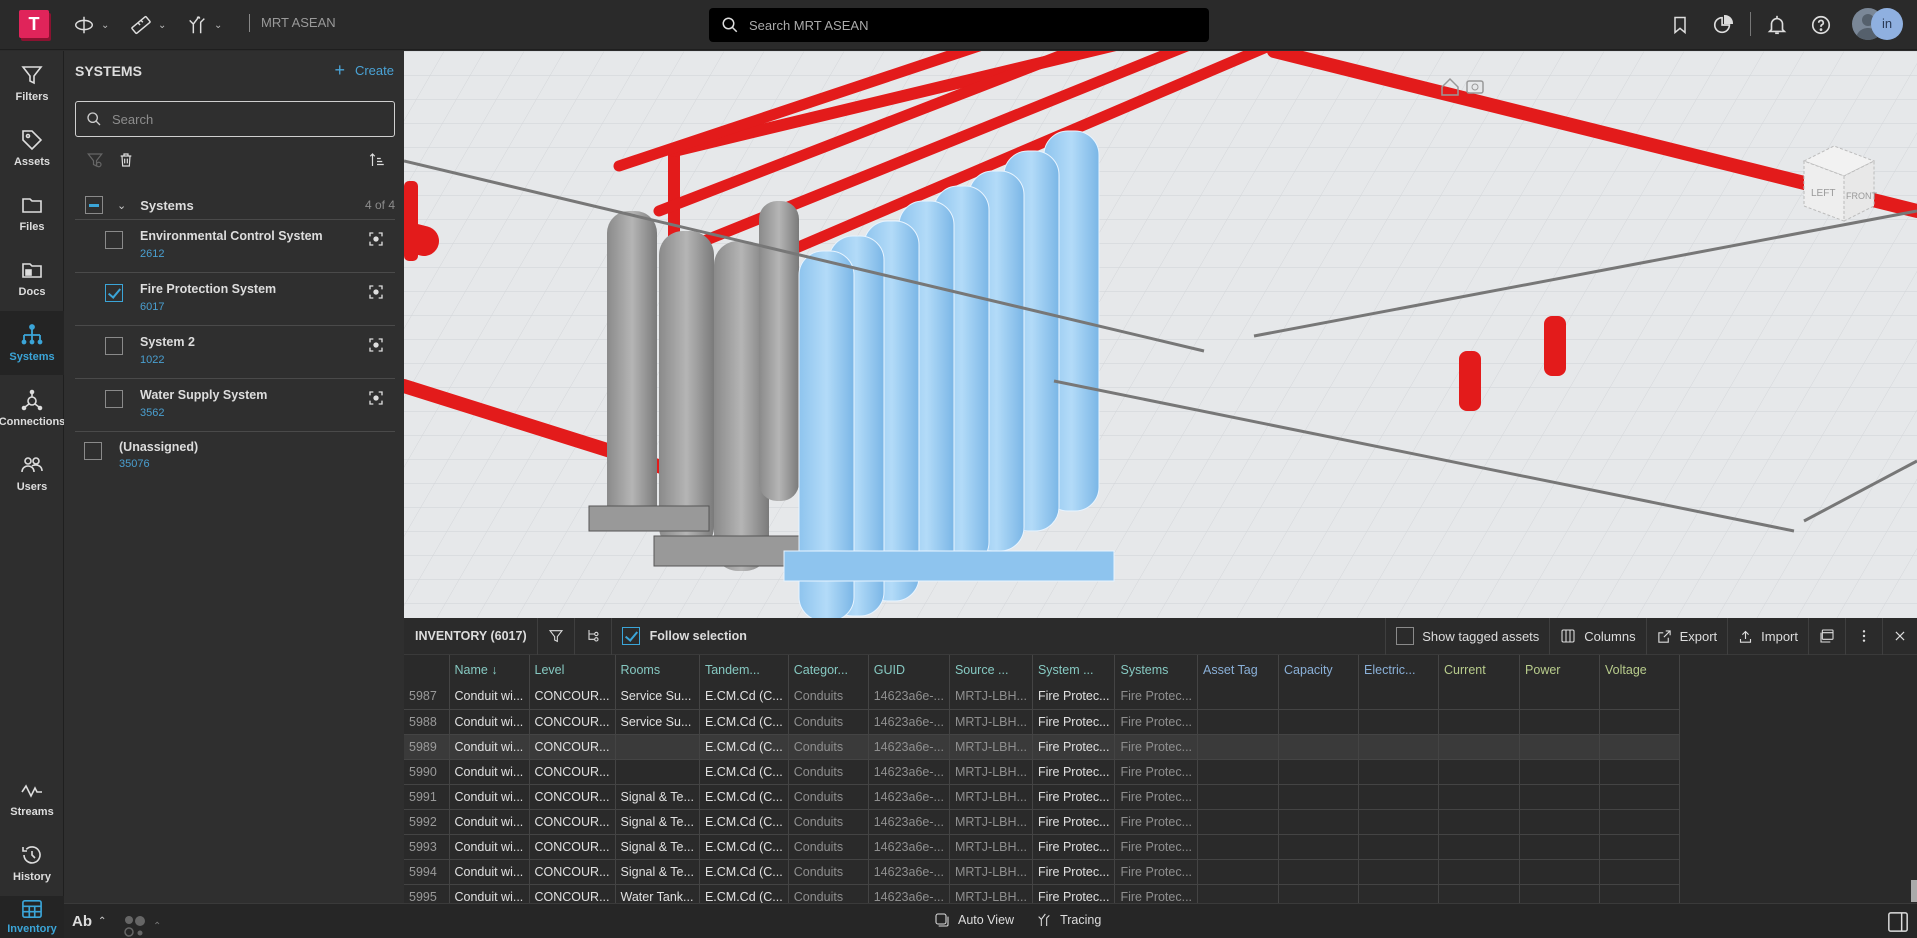 The image size is (1917, 938). I want to click on nav-users: Users, so click(32, 473).